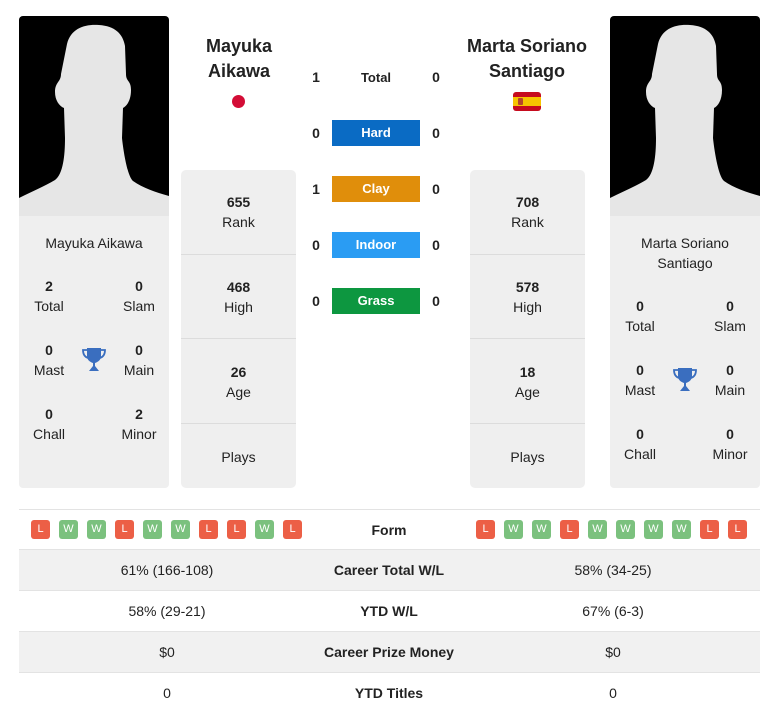 This screenshot has height=719, width=779. I want to click on left-value: 58% (29-21), so click(167, 611).